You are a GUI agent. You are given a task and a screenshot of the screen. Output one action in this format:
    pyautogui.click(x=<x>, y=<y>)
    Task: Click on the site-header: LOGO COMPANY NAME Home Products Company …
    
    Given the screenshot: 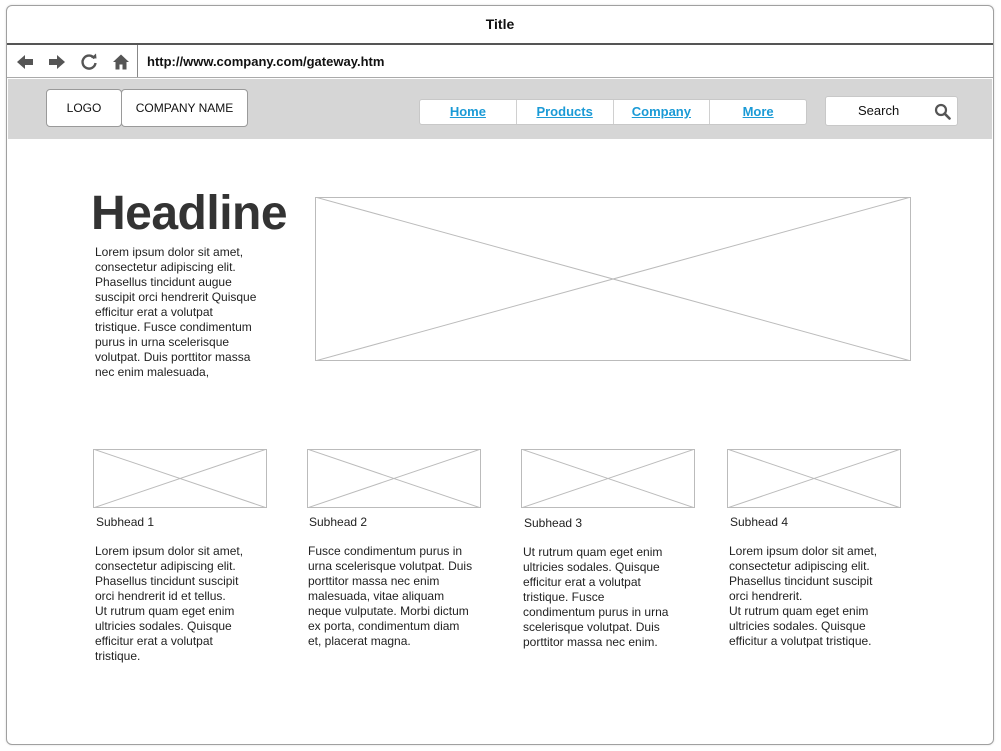 What is the action you would take?
    pyautogui.click(x=500, y=109)
    